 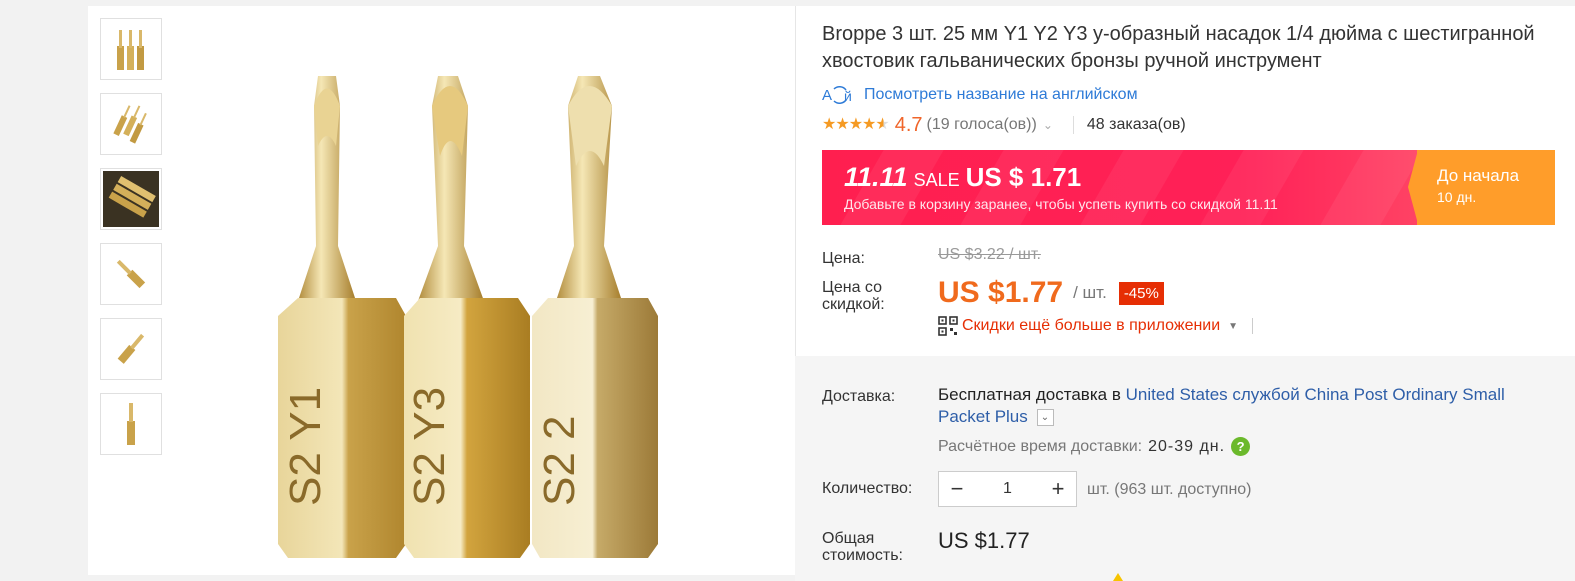 What do you see at coordinates (1001, 94) in the screenshot?
I see `translate-link-text: Посмотреть название на английском` at bounding box center [1001, 94].